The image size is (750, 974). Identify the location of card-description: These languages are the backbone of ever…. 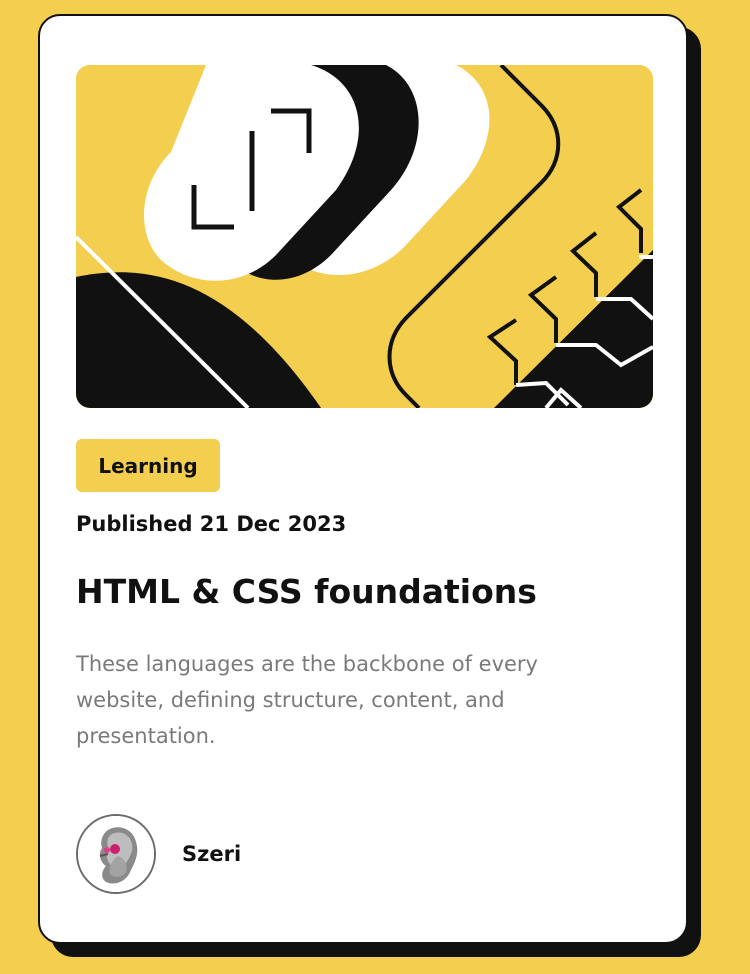
(307, 700).